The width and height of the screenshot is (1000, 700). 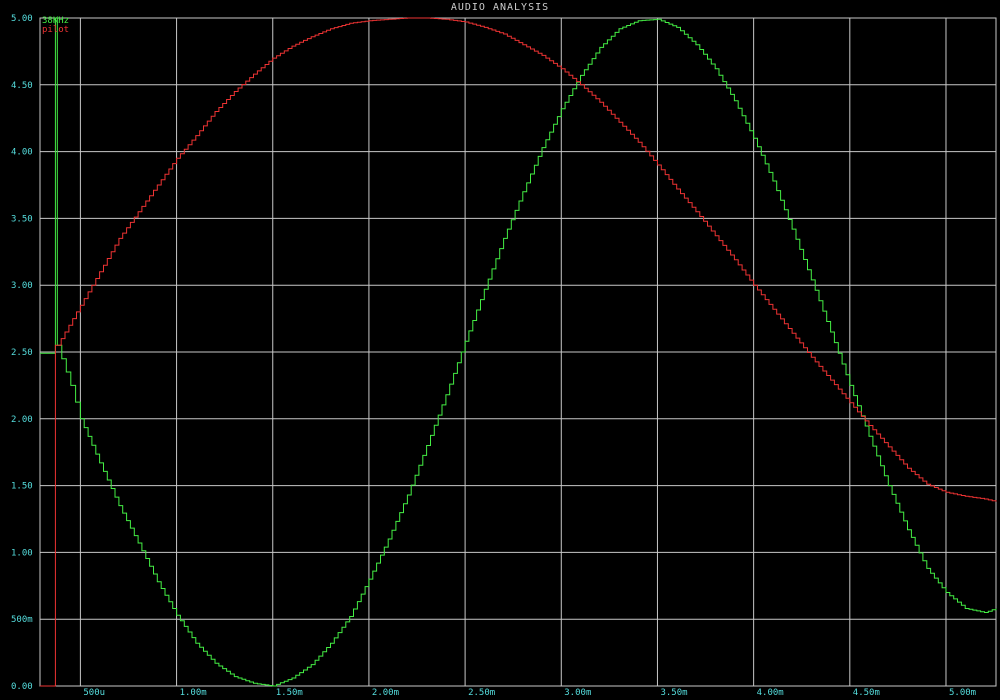 I want to click on y-tick-label: 3.00, so click(x=22, y=286).